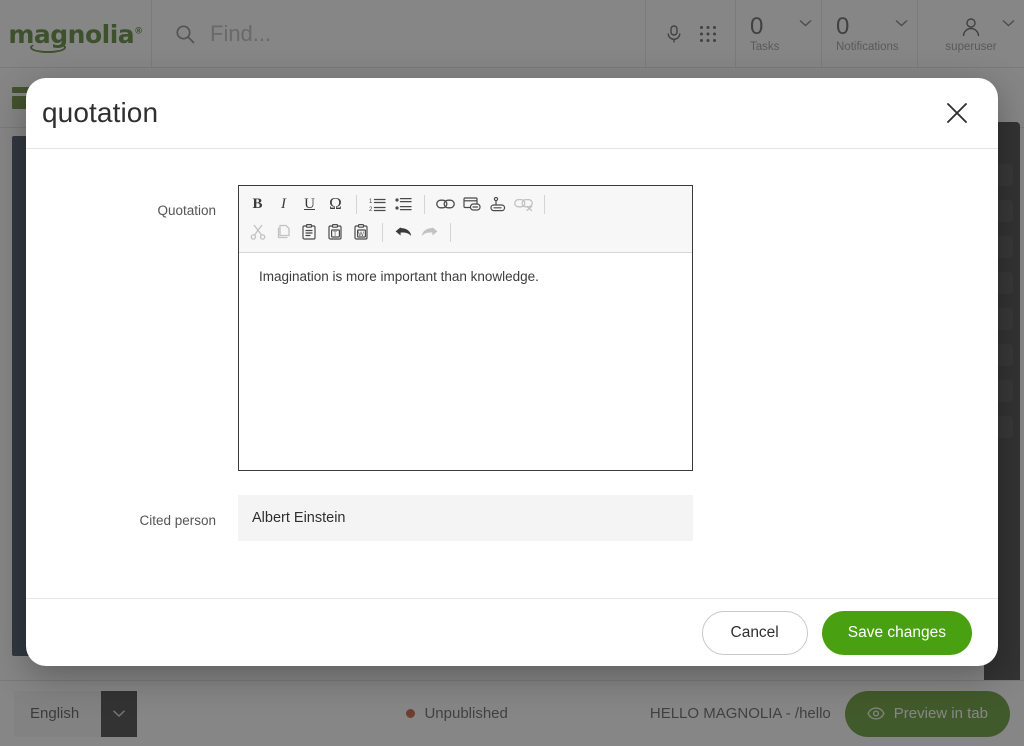 This screenshot has height=746, width=1024. I want to click on redo-icon, so click(429, 232).